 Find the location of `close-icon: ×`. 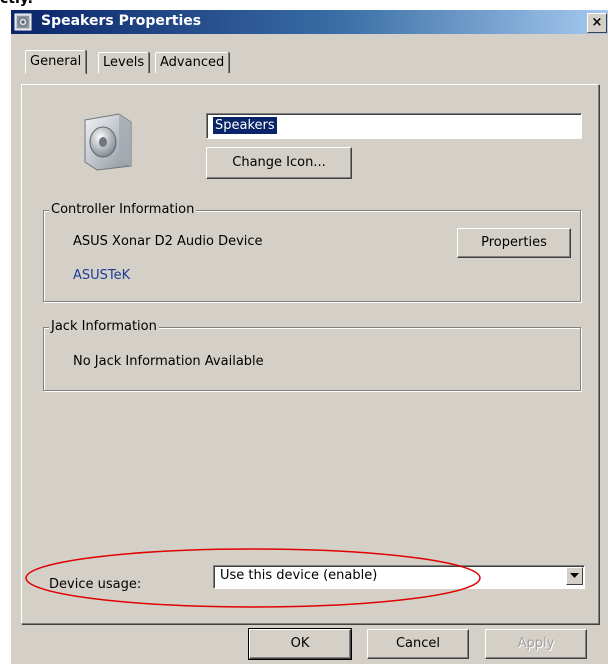

close-icon: × is located at coordinates (597, 22).